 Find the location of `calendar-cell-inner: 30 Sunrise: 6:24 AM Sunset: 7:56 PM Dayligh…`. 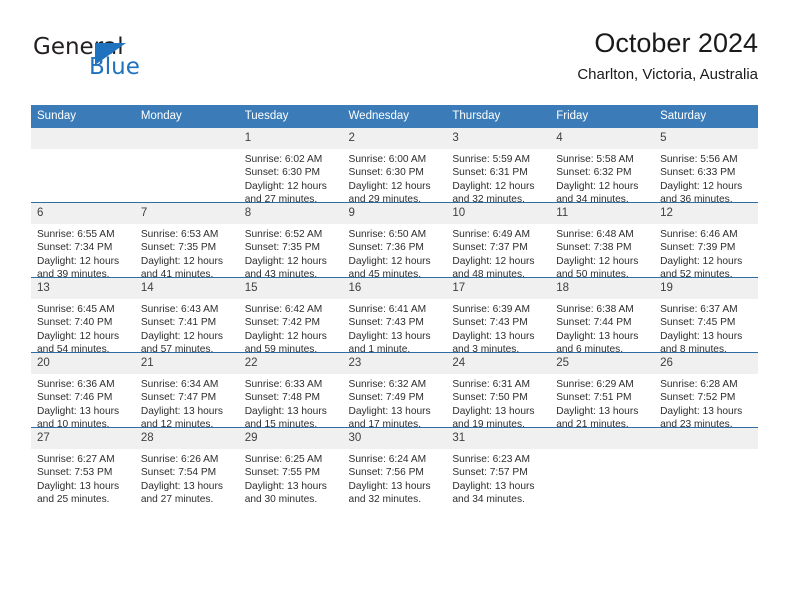

calendar-cell-inner: 30 Sunrise: 6:24 AM Sunset: 7:56 PM Dayligh… is located at coordinates (394, 466).